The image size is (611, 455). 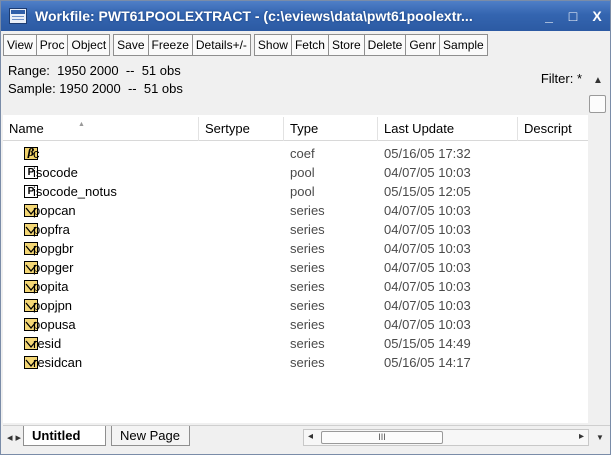 I want to click on object-last-update: 05/15/05 12:05, so click(x=427, y=191).